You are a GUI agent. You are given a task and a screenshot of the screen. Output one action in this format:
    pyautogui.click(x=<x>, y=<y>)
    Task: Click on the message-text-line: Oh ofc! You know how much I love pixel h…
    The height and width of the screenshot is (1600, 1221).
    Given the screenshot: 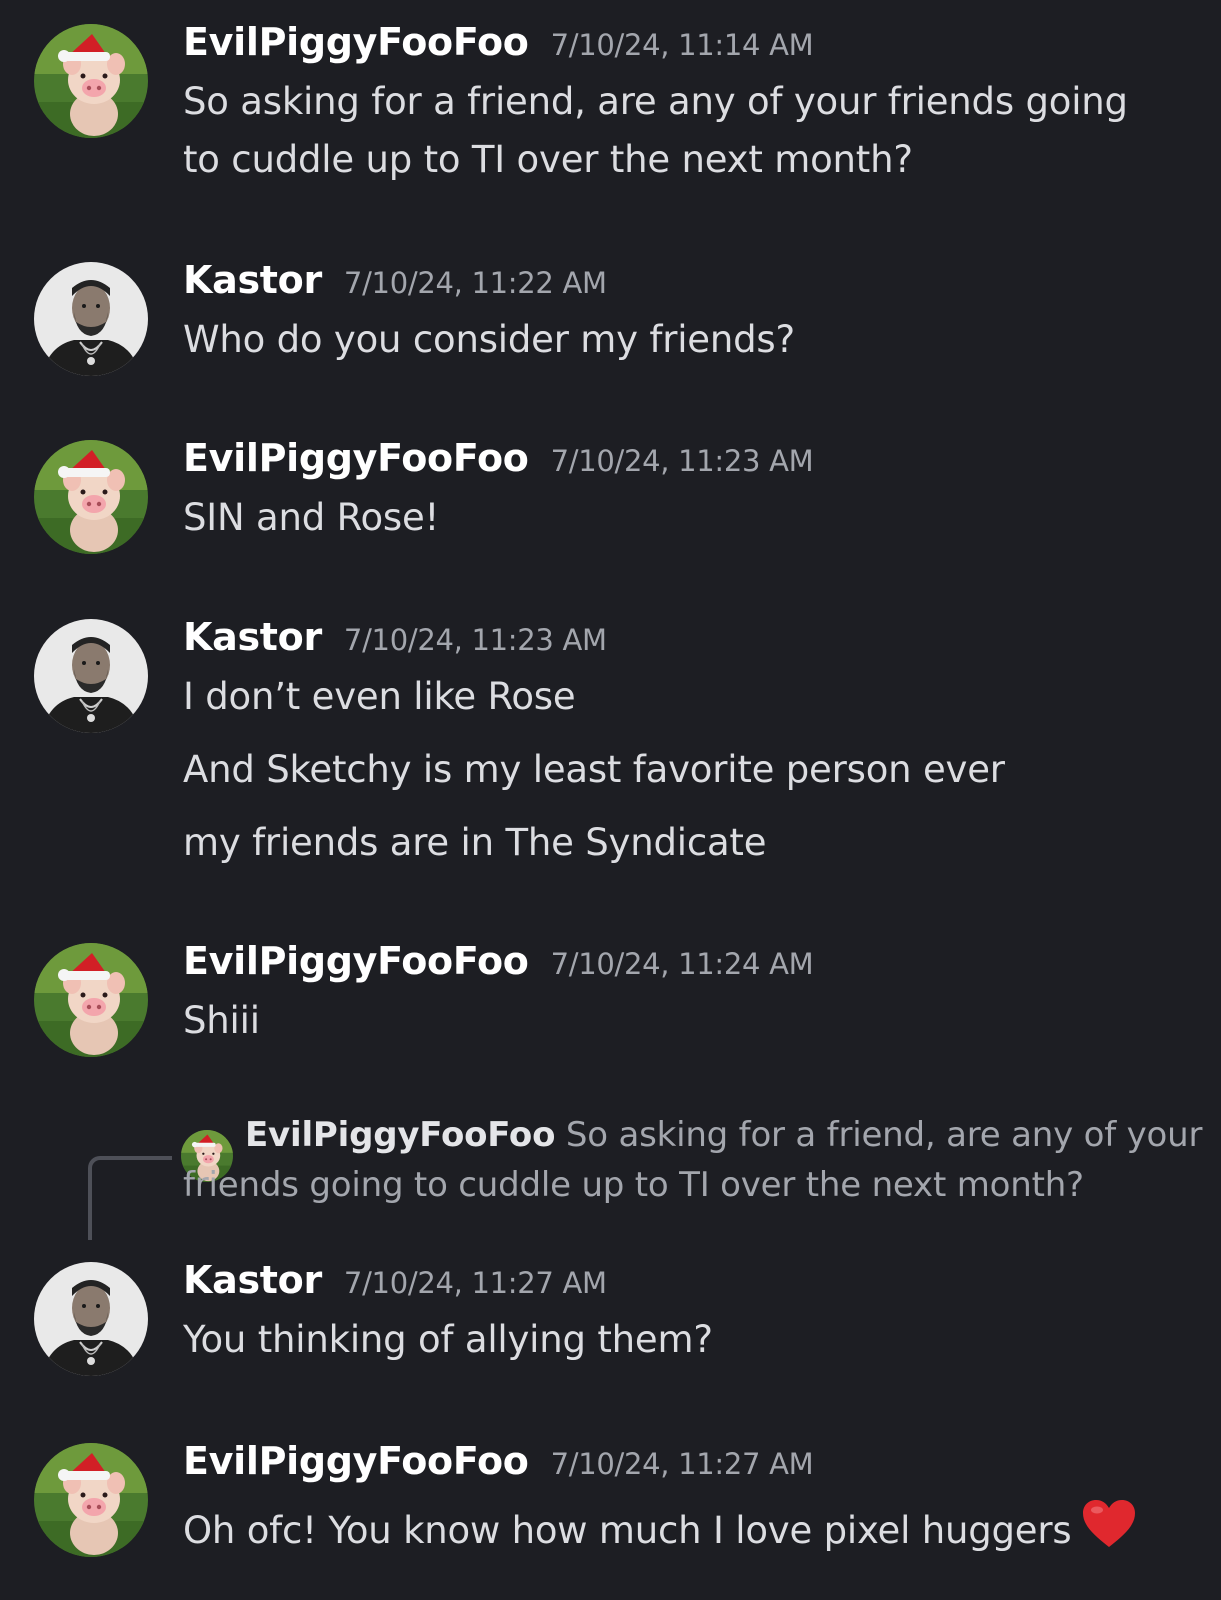 What is the action you would take?
    pyautogui.click(x=660, y=1525)
    